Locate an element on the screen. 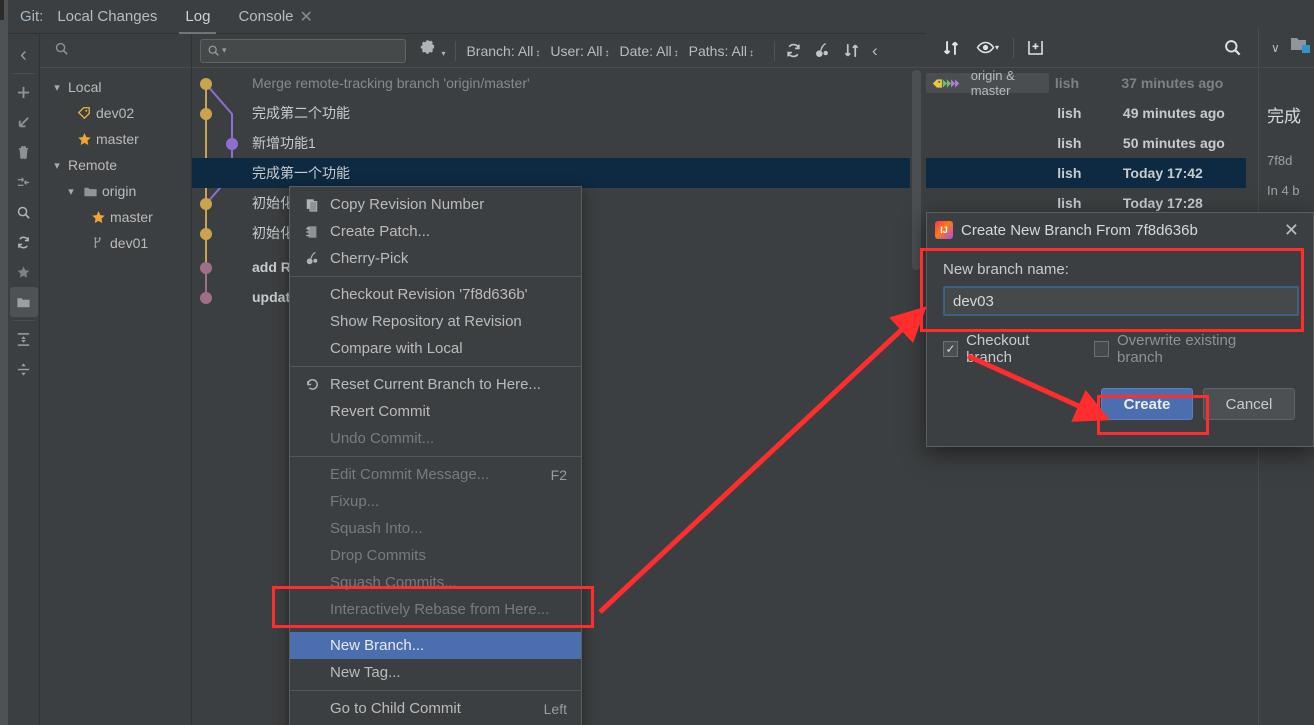 This screenshot has width=1314, height=725. paths-filter: Paths: All ↕ is located at coordinates (721, 51).